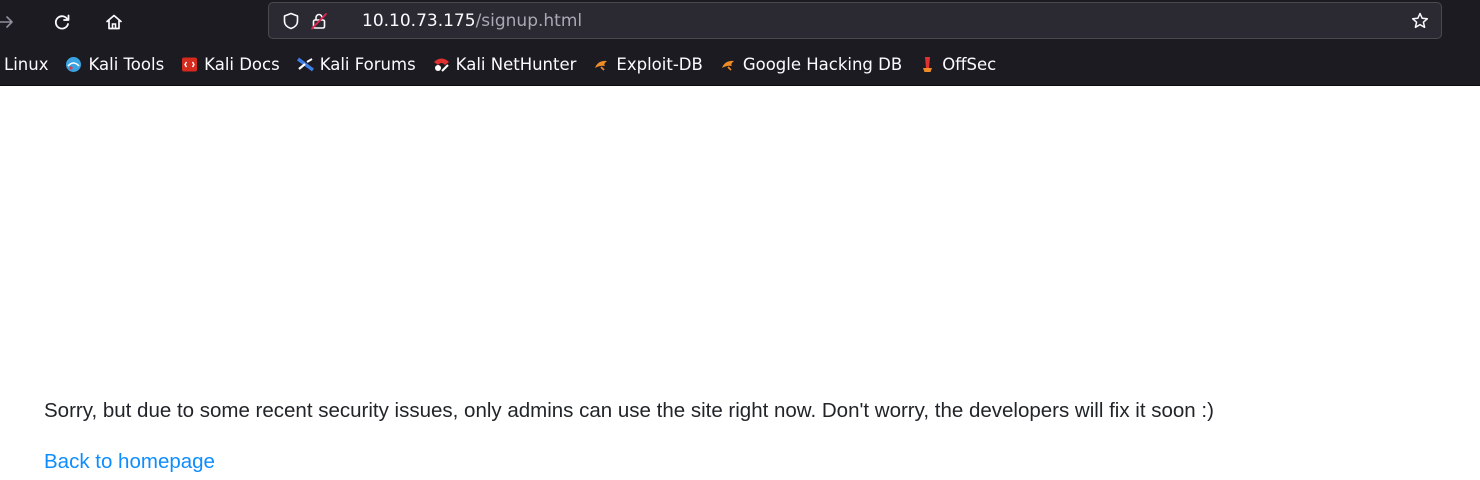 The height and width of the screenshot is (480, 1480). Describe the element at coordinates (189, 64) in the screenshot. I see `kali-docs-icon` at that location.